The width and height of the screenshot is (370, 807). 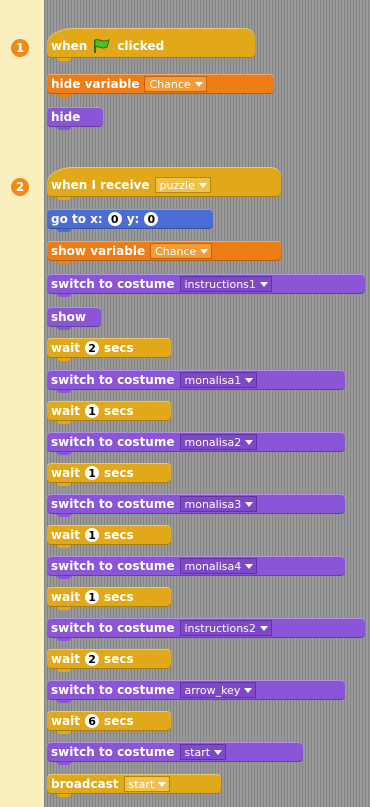 I want to click on switch-costume-block: switch to costume arrow_key, so click(x=196, y=691).